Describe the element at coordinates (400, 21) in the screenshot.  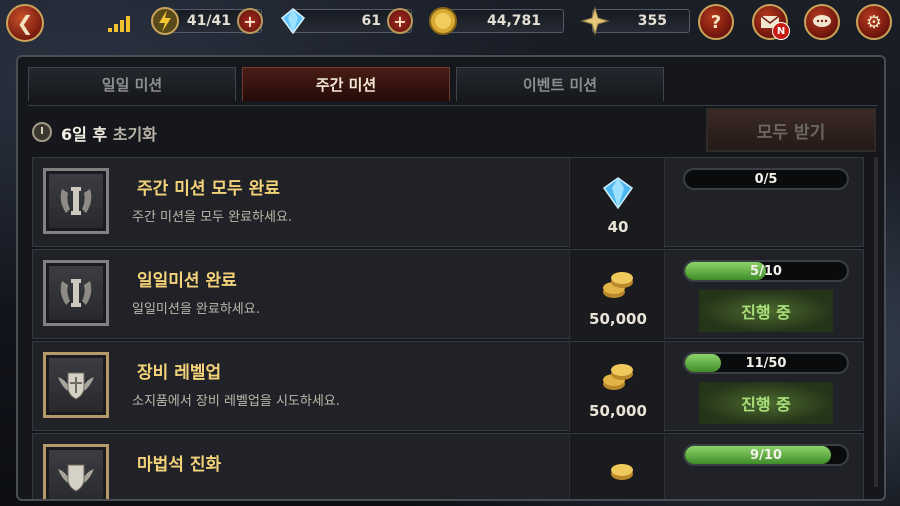
I see `add-gem-button: +` at that location.